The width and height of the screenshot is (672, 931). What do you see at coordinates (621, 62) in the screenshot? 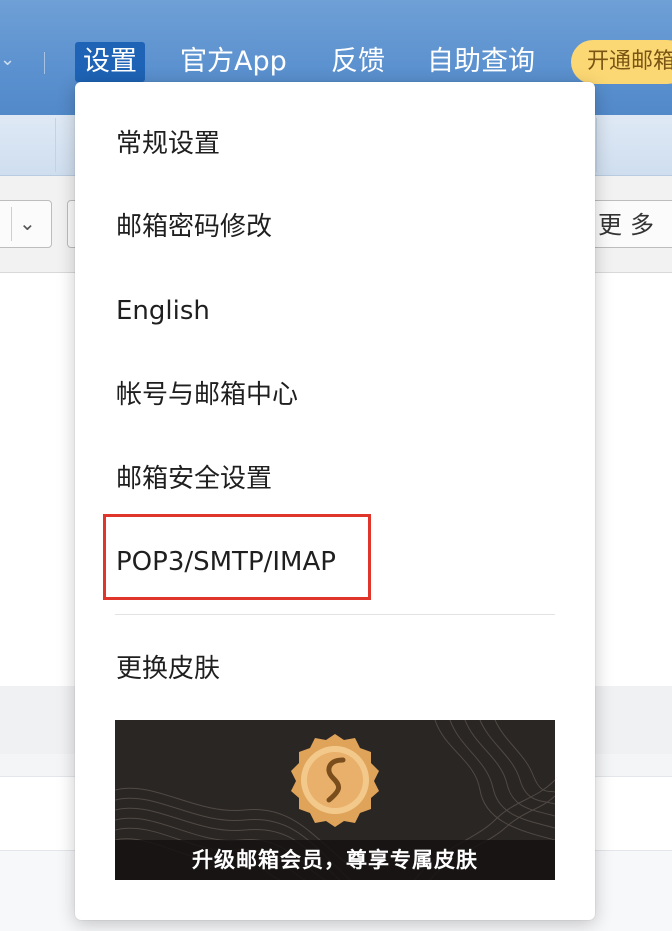
I see `upgrade-mailbox-button: 开通邮箱` at bounding box center [621, 62].